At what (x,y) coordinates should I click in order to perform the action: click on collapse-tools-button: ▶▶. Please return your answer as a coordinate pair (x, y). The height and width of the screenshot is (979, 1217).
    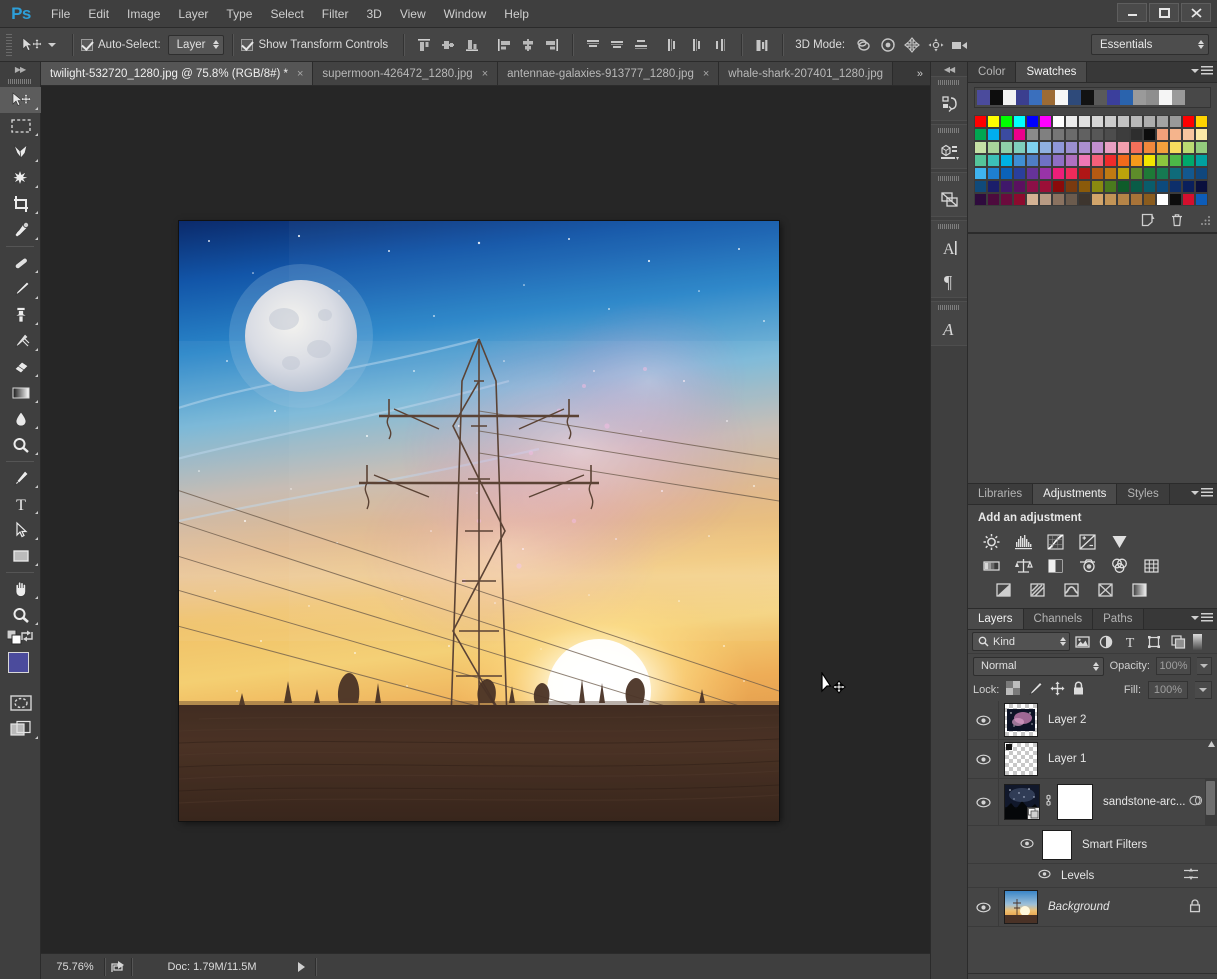
    Looking at the image, I should click on (20, 69).